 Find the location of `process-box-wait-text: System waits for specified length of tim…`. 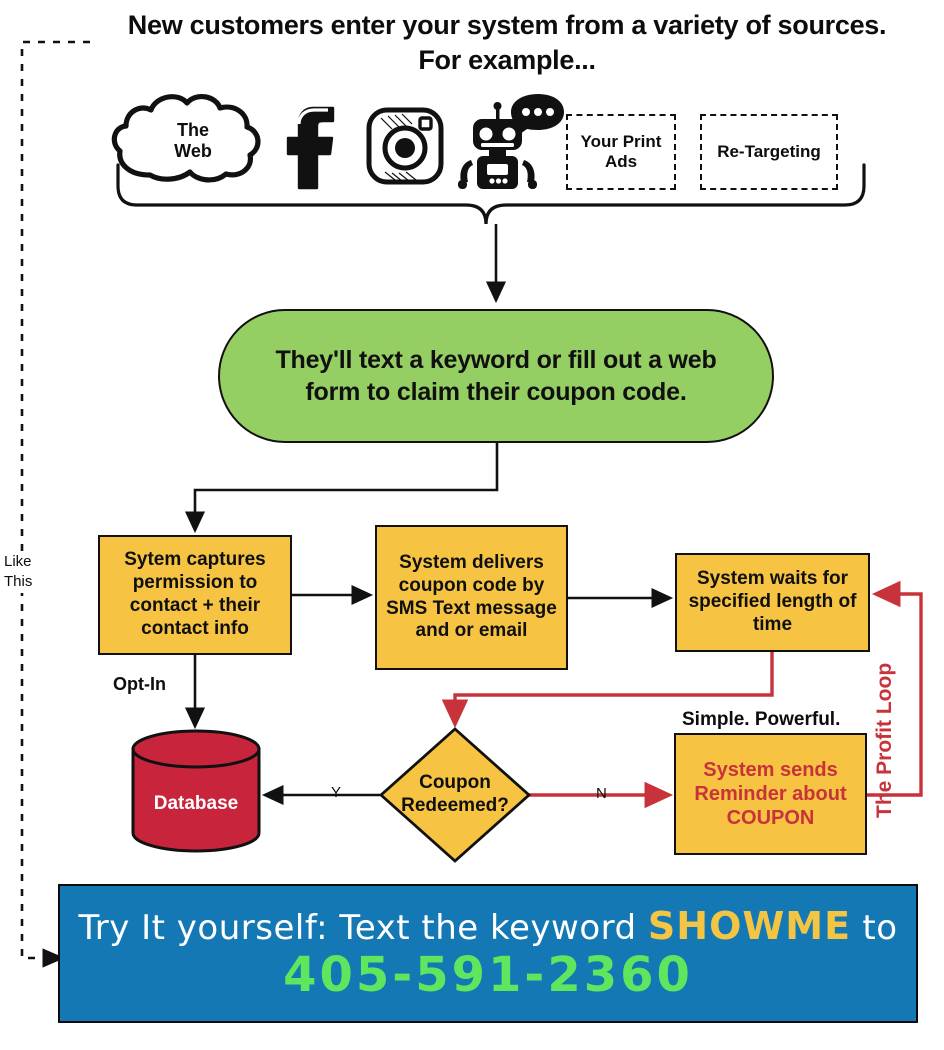

process-box-wait-text: System waits for specified length of tim… is located at coordinates (772, 601).